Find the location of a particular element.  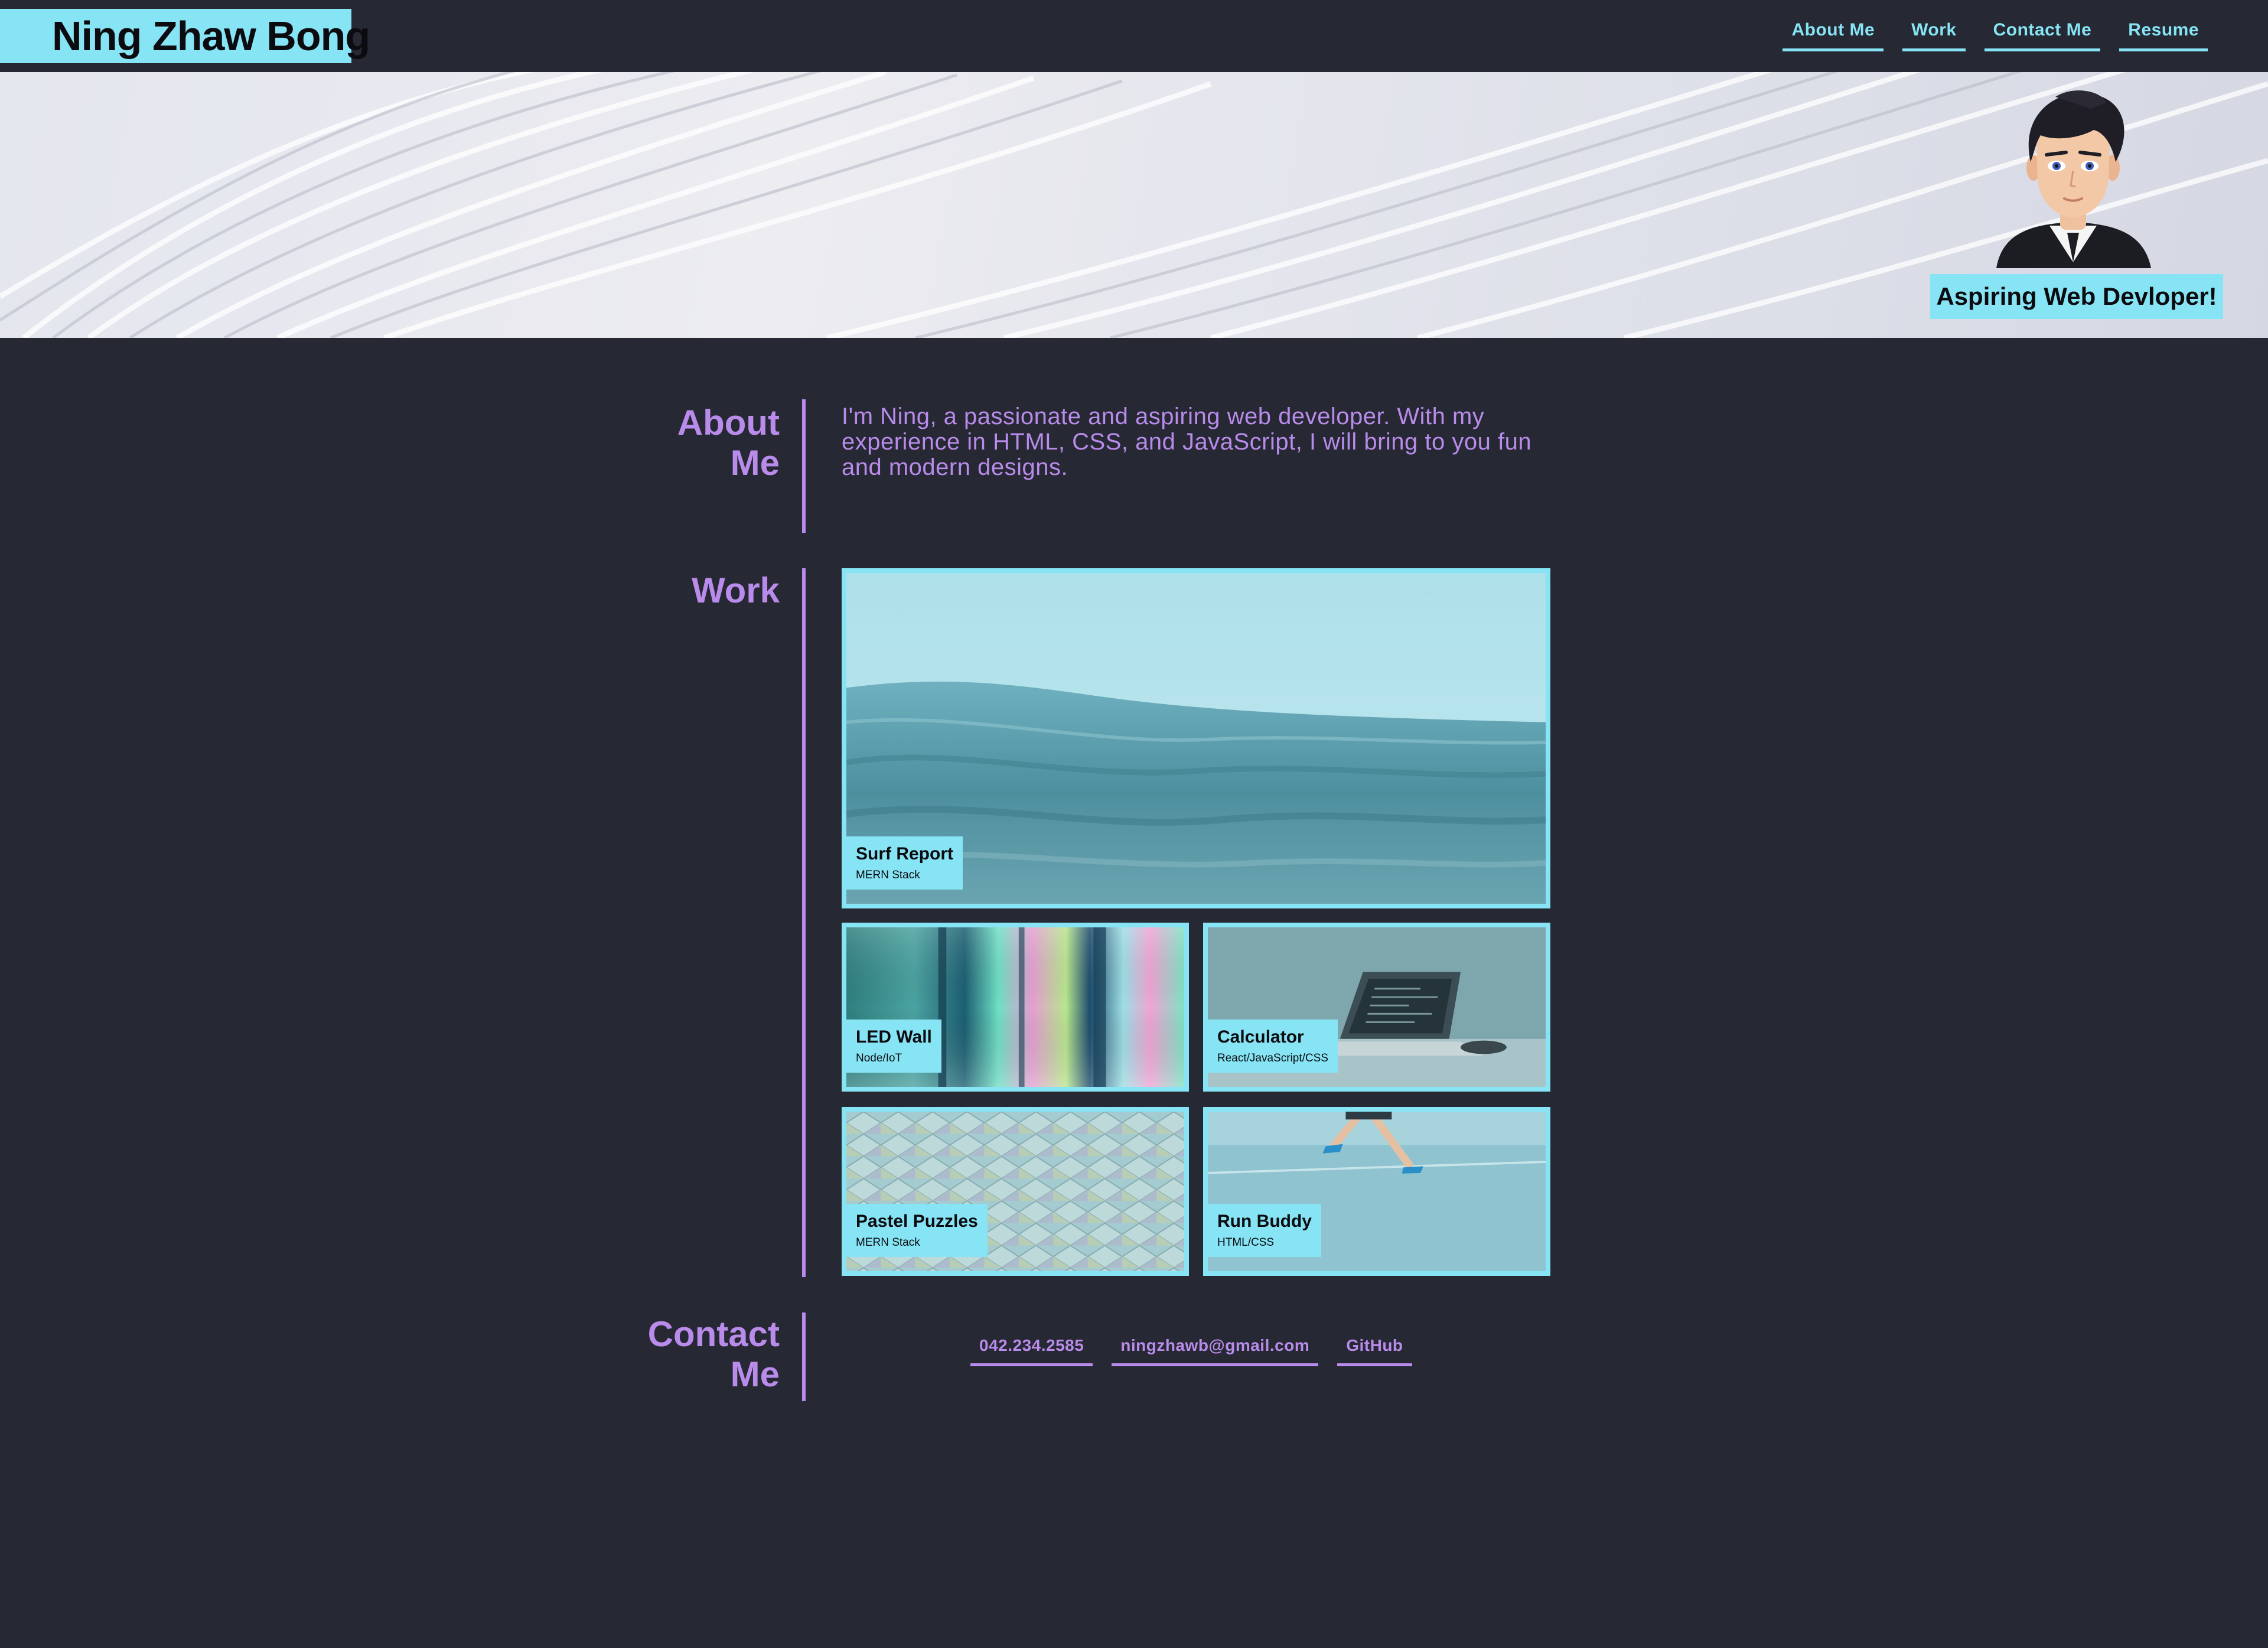

avatar-illustration is located at coordinates (2073, 179).